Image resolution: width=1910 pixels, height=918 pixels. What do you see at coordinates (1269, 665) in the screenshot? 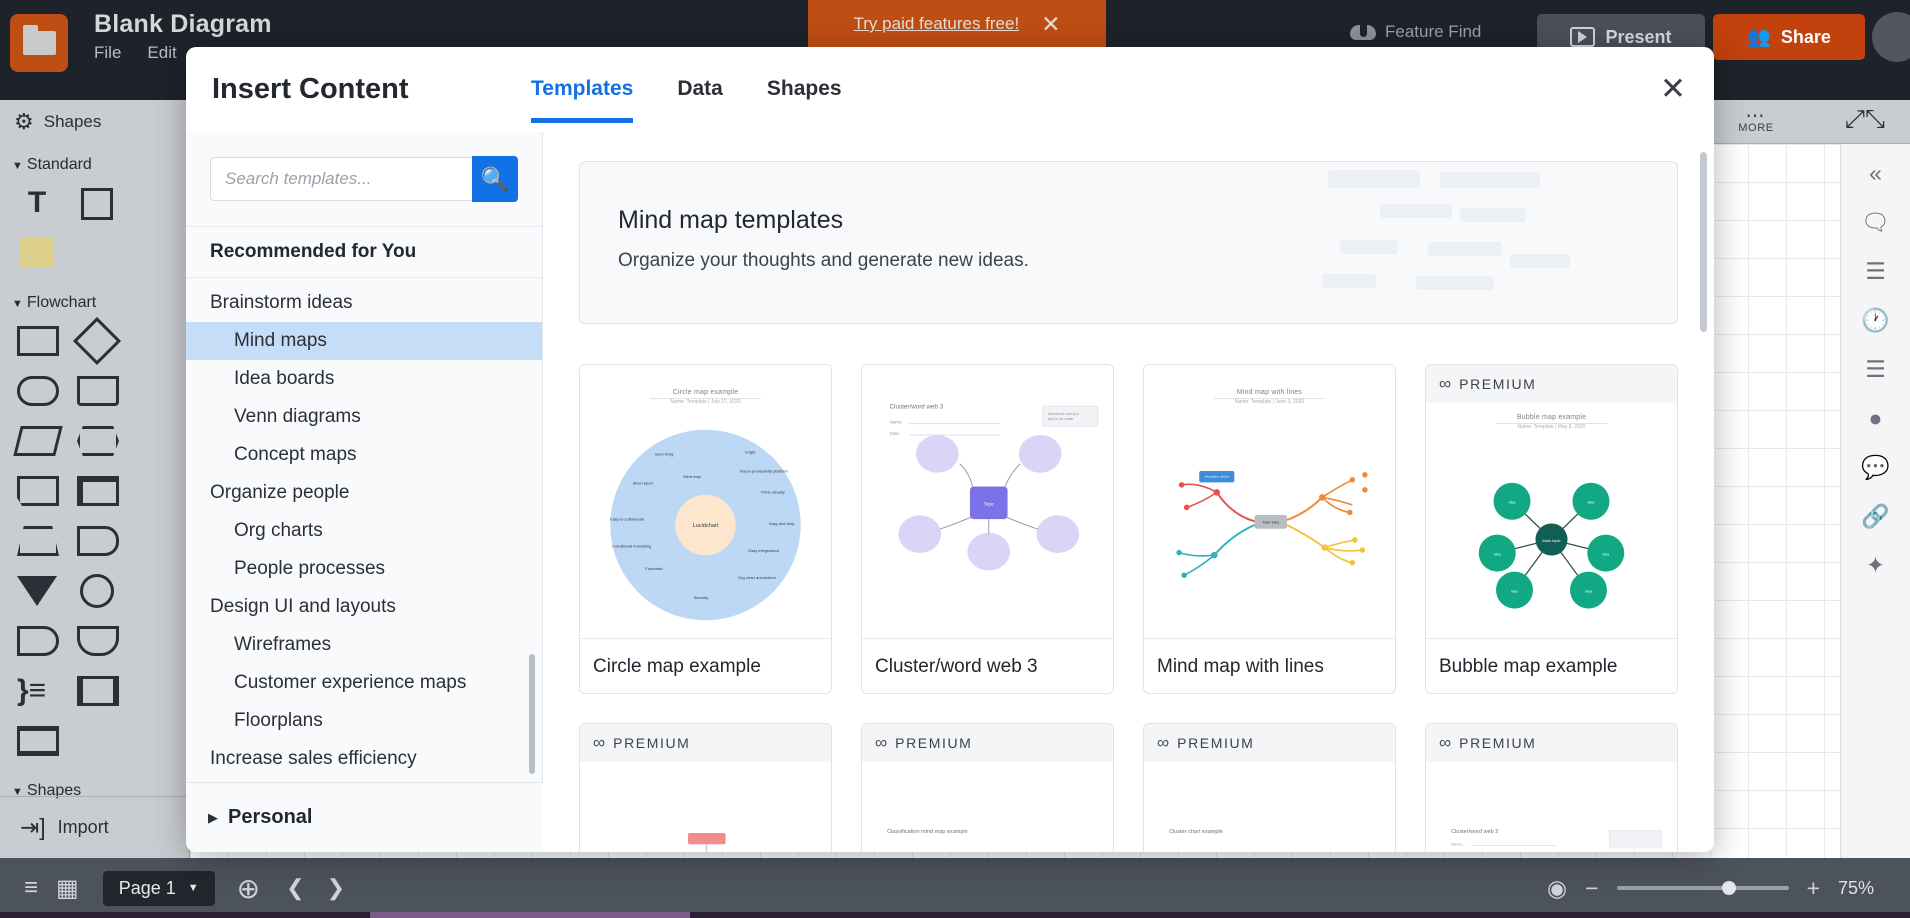
I see `card-label: Mind map with lines` at bounding box center [1269, 665].